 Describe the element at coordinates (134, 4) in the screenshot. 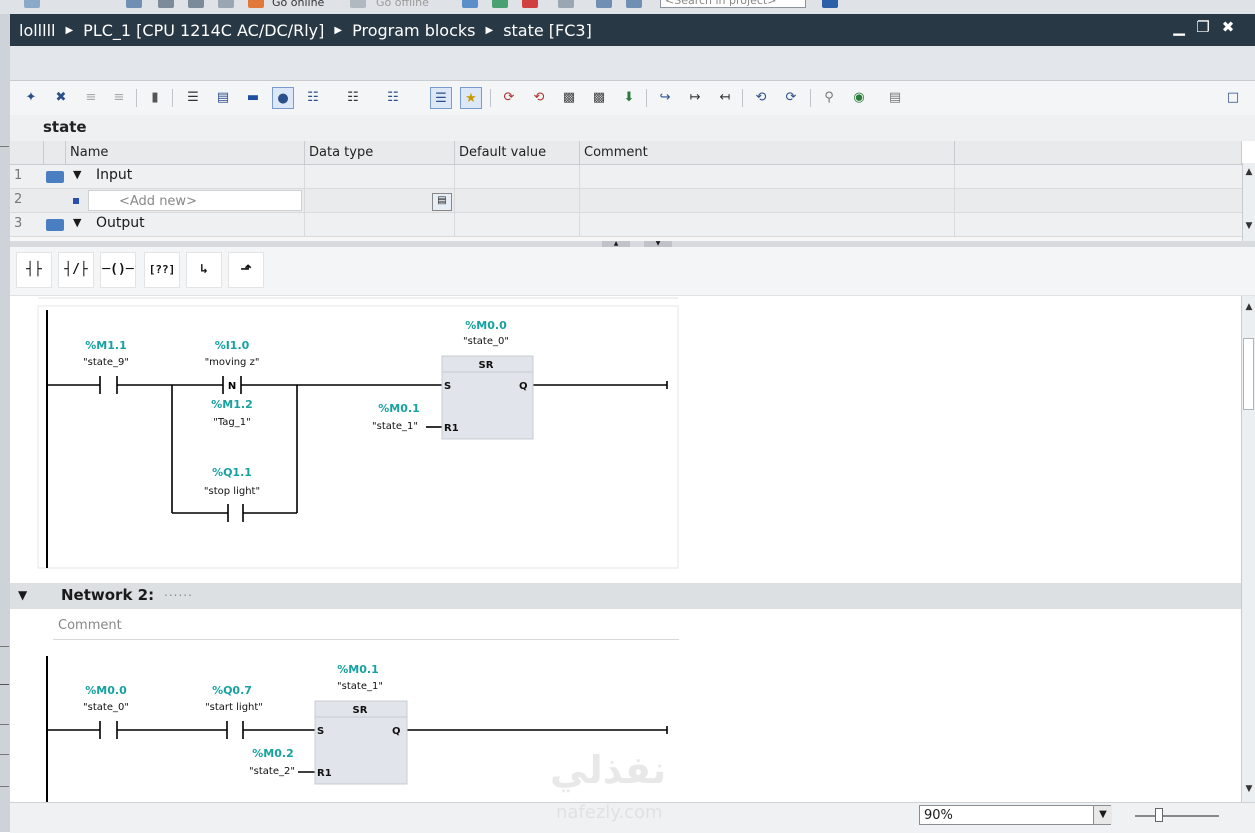

I see `print-icon` at that location.